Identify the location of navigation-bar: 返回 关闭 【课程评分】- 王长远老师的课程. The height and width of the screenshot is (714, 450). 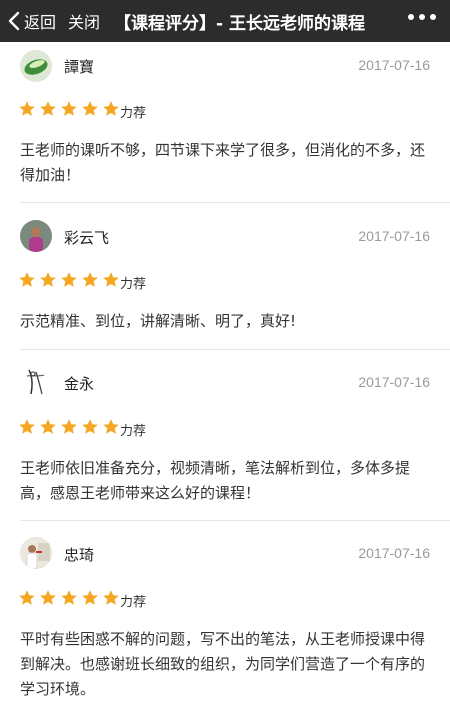
(225, 21).